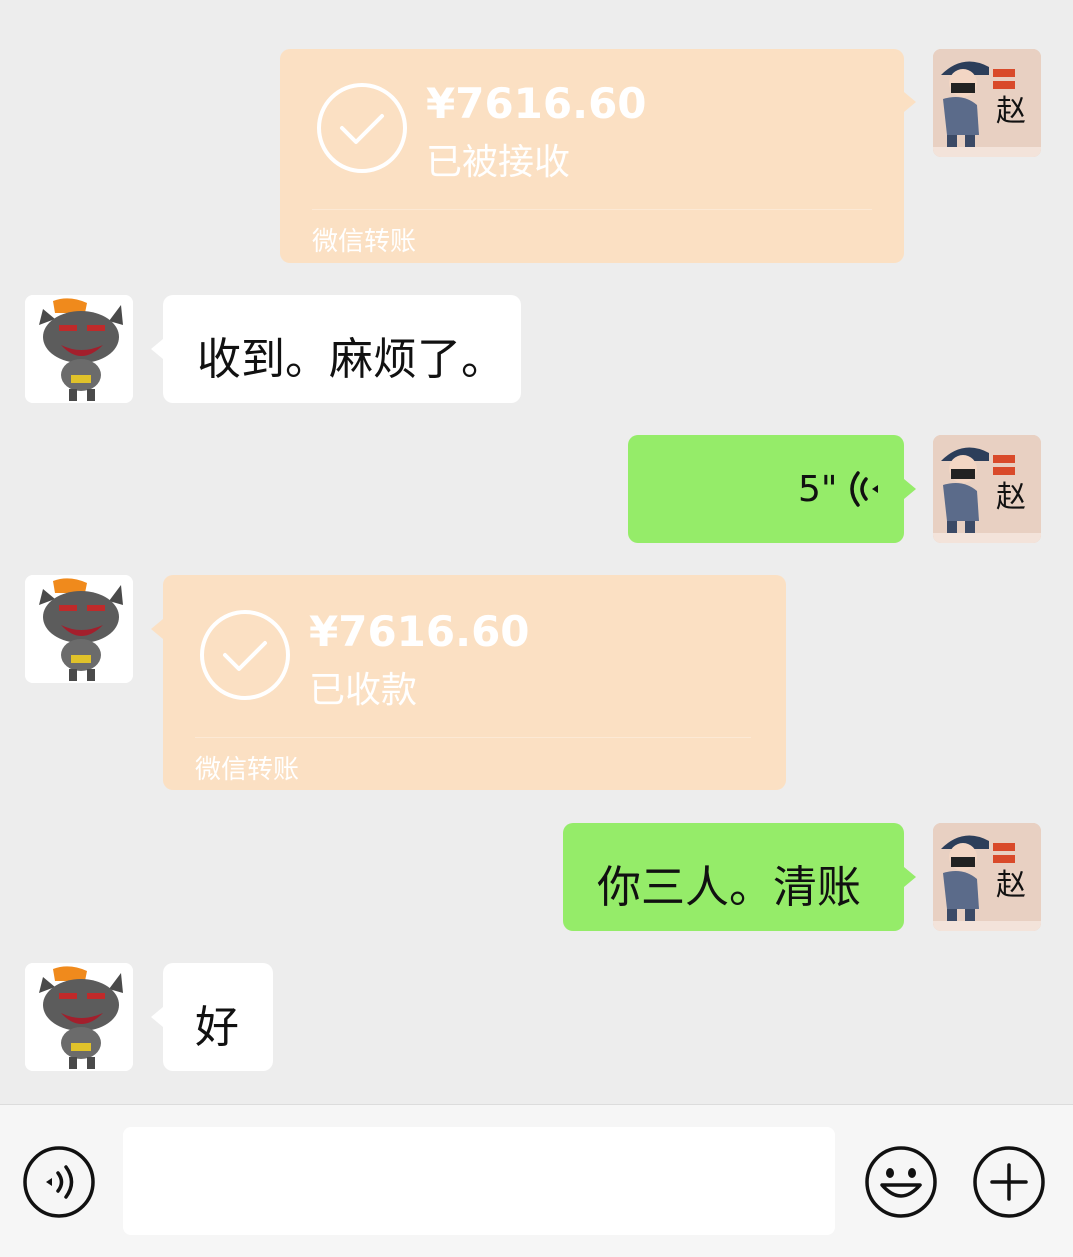 This screenshot has width=1073, height=1257. I want to click on voice-wave-icon, so click(864, 489).